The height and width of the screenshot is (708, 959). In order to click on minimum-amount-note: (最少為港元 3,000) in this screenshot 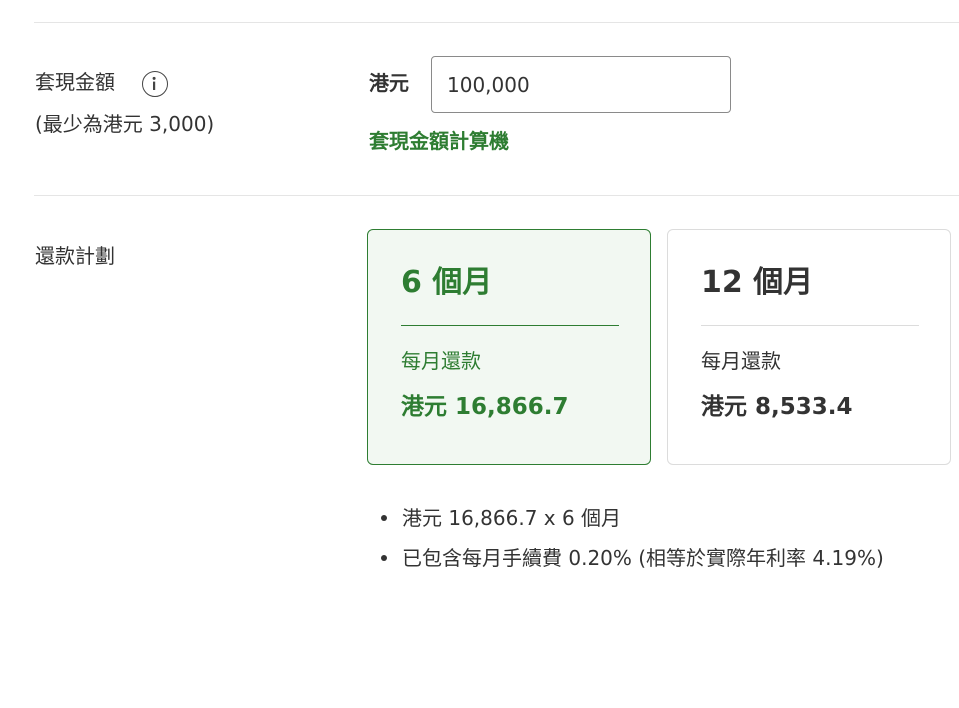, I will do `click(125, 124)`.